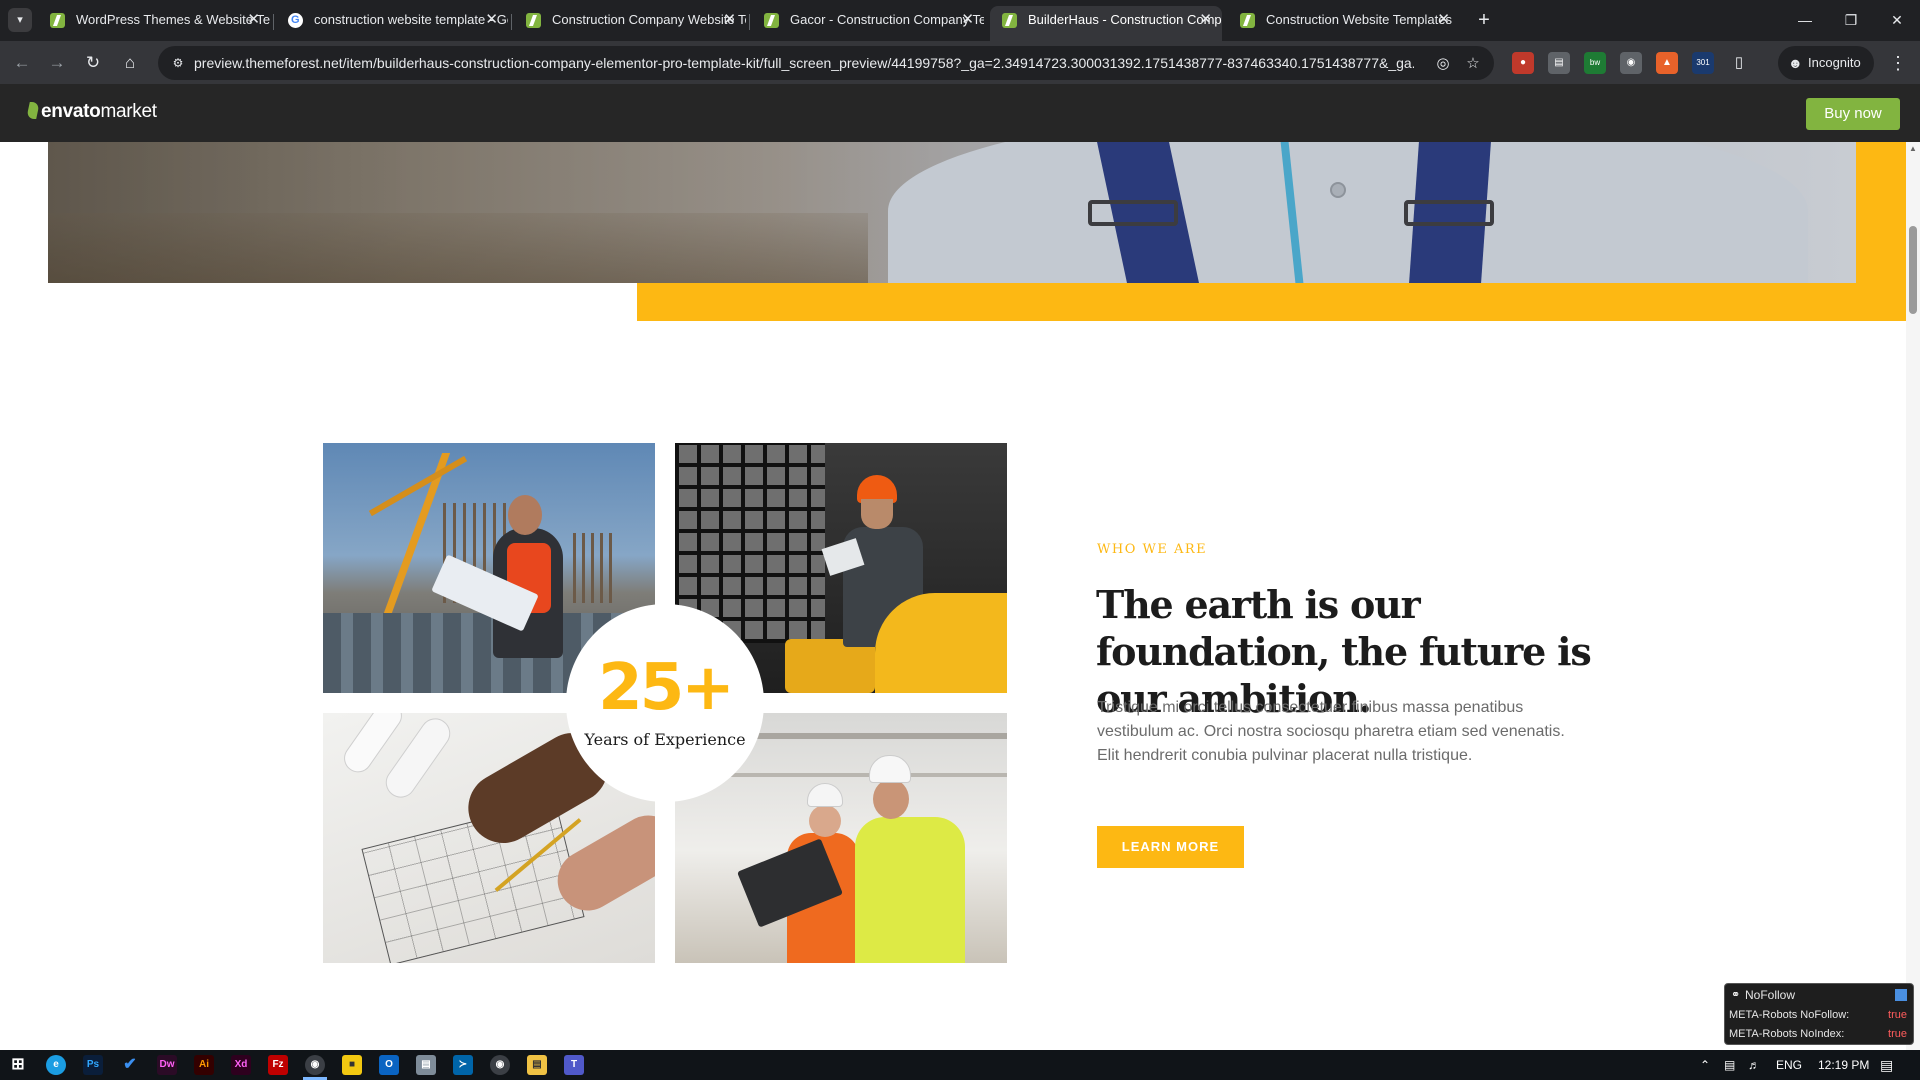 This screenshot has width=1920, height=1080. Describe the element at coordinates (278, 1065) in the screenshot. I see `filezilla-icon: Fz` at that location.